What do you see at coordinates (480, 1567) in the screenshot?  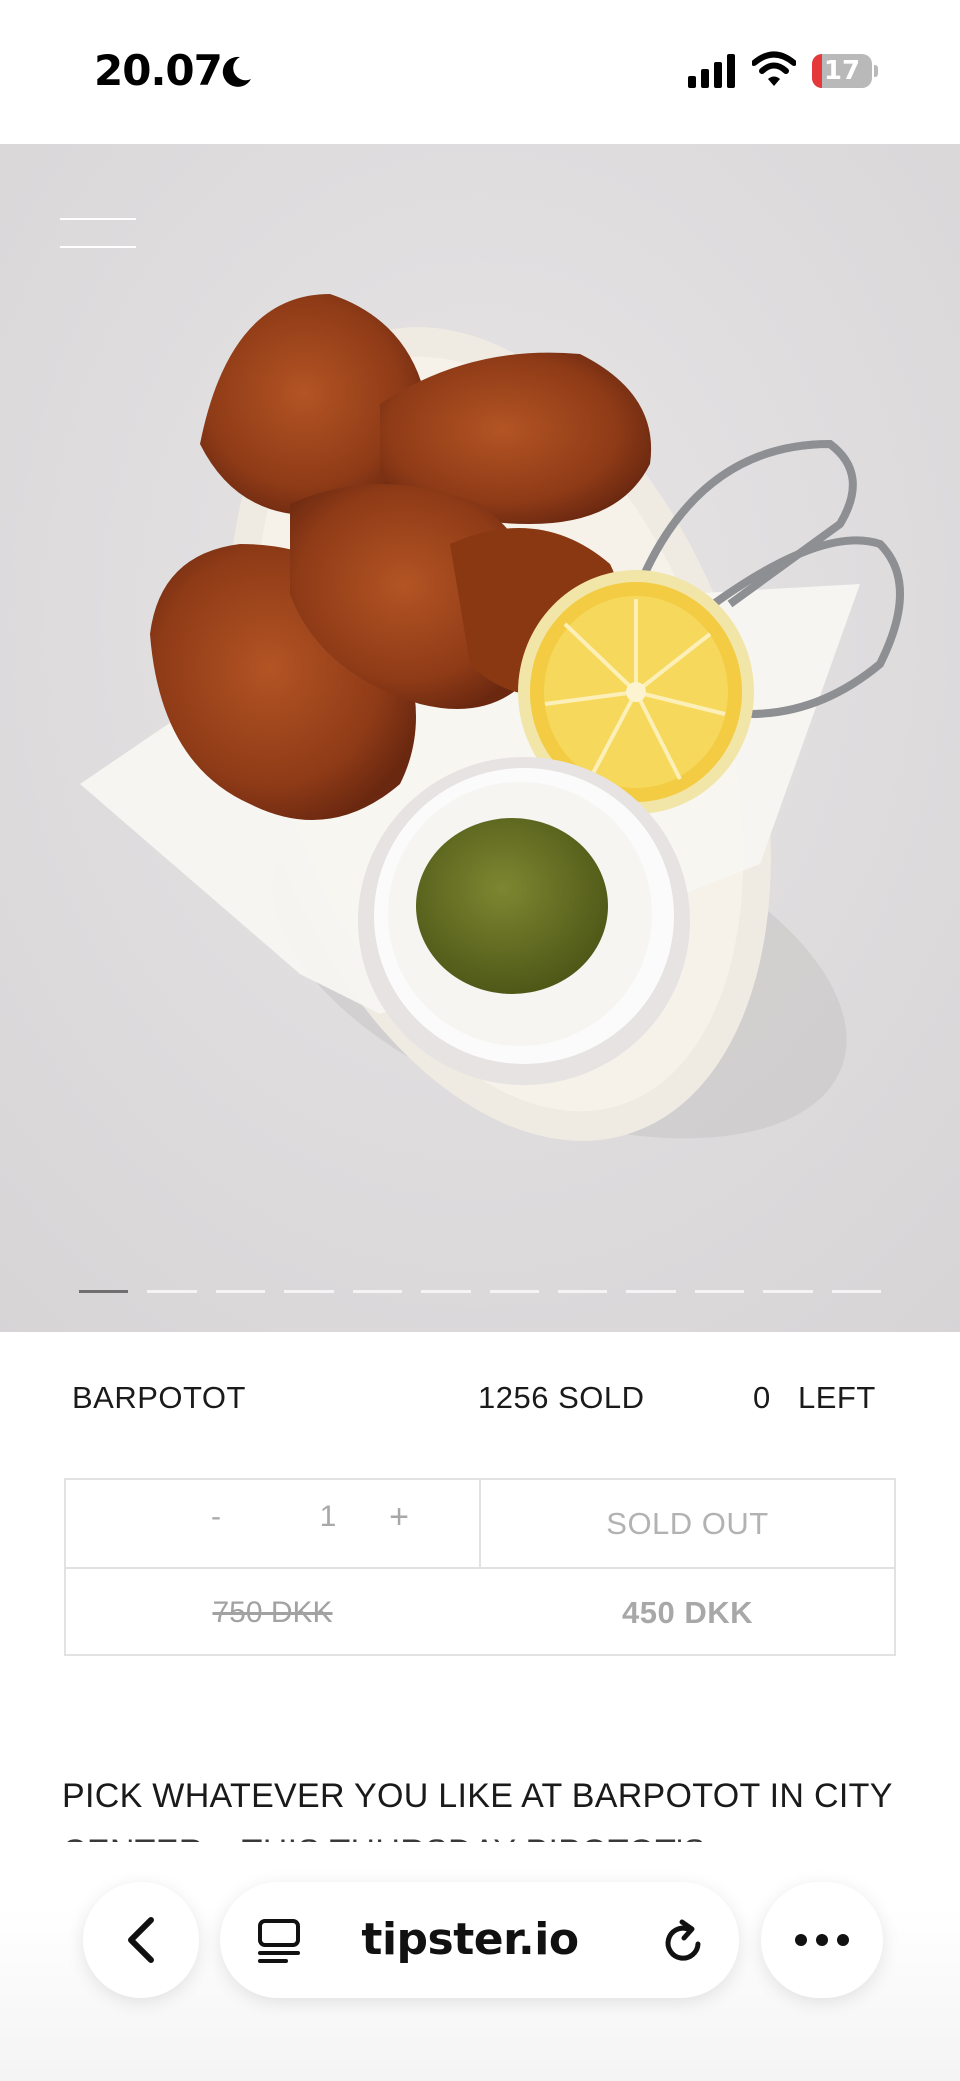 I see `purchase-box: - 1 + SOLD OUT 750 DKK 450 DKK` at bounding box center [480, 1567].